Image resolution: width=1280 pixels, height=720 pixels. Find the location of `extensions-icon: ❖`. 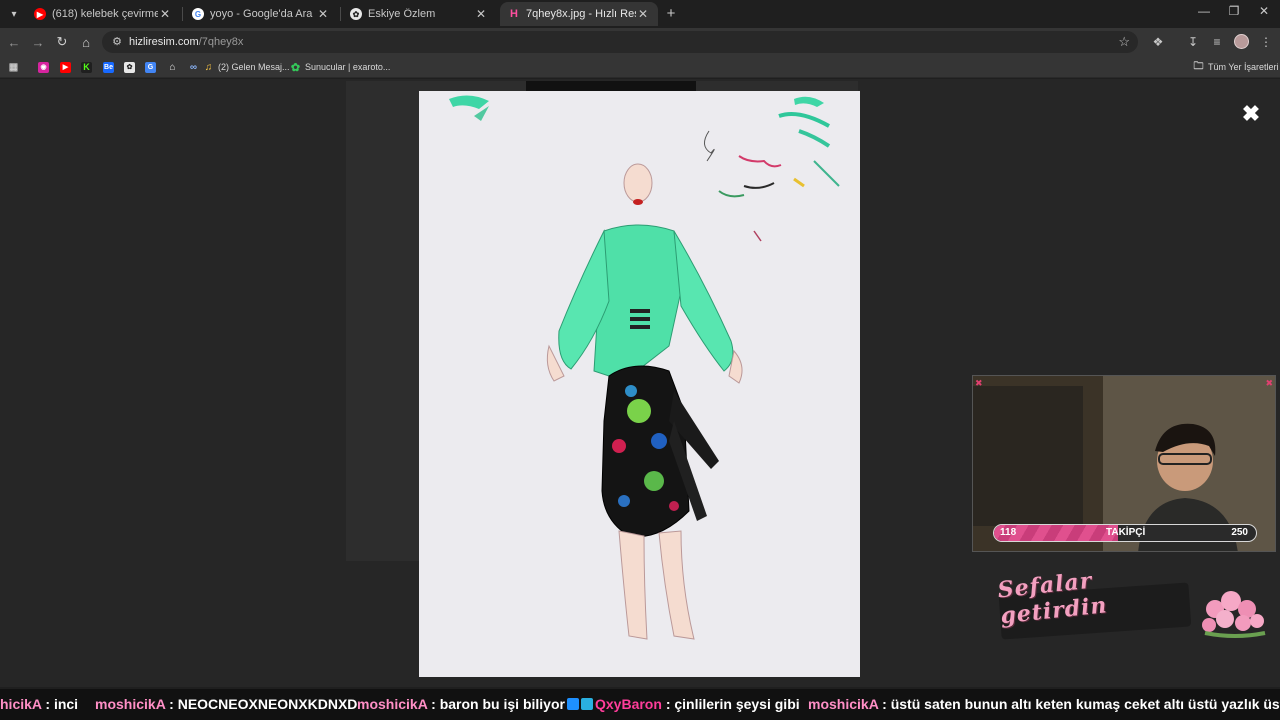

extensions-icon: ❖ is located at coordinates (1158, 42).